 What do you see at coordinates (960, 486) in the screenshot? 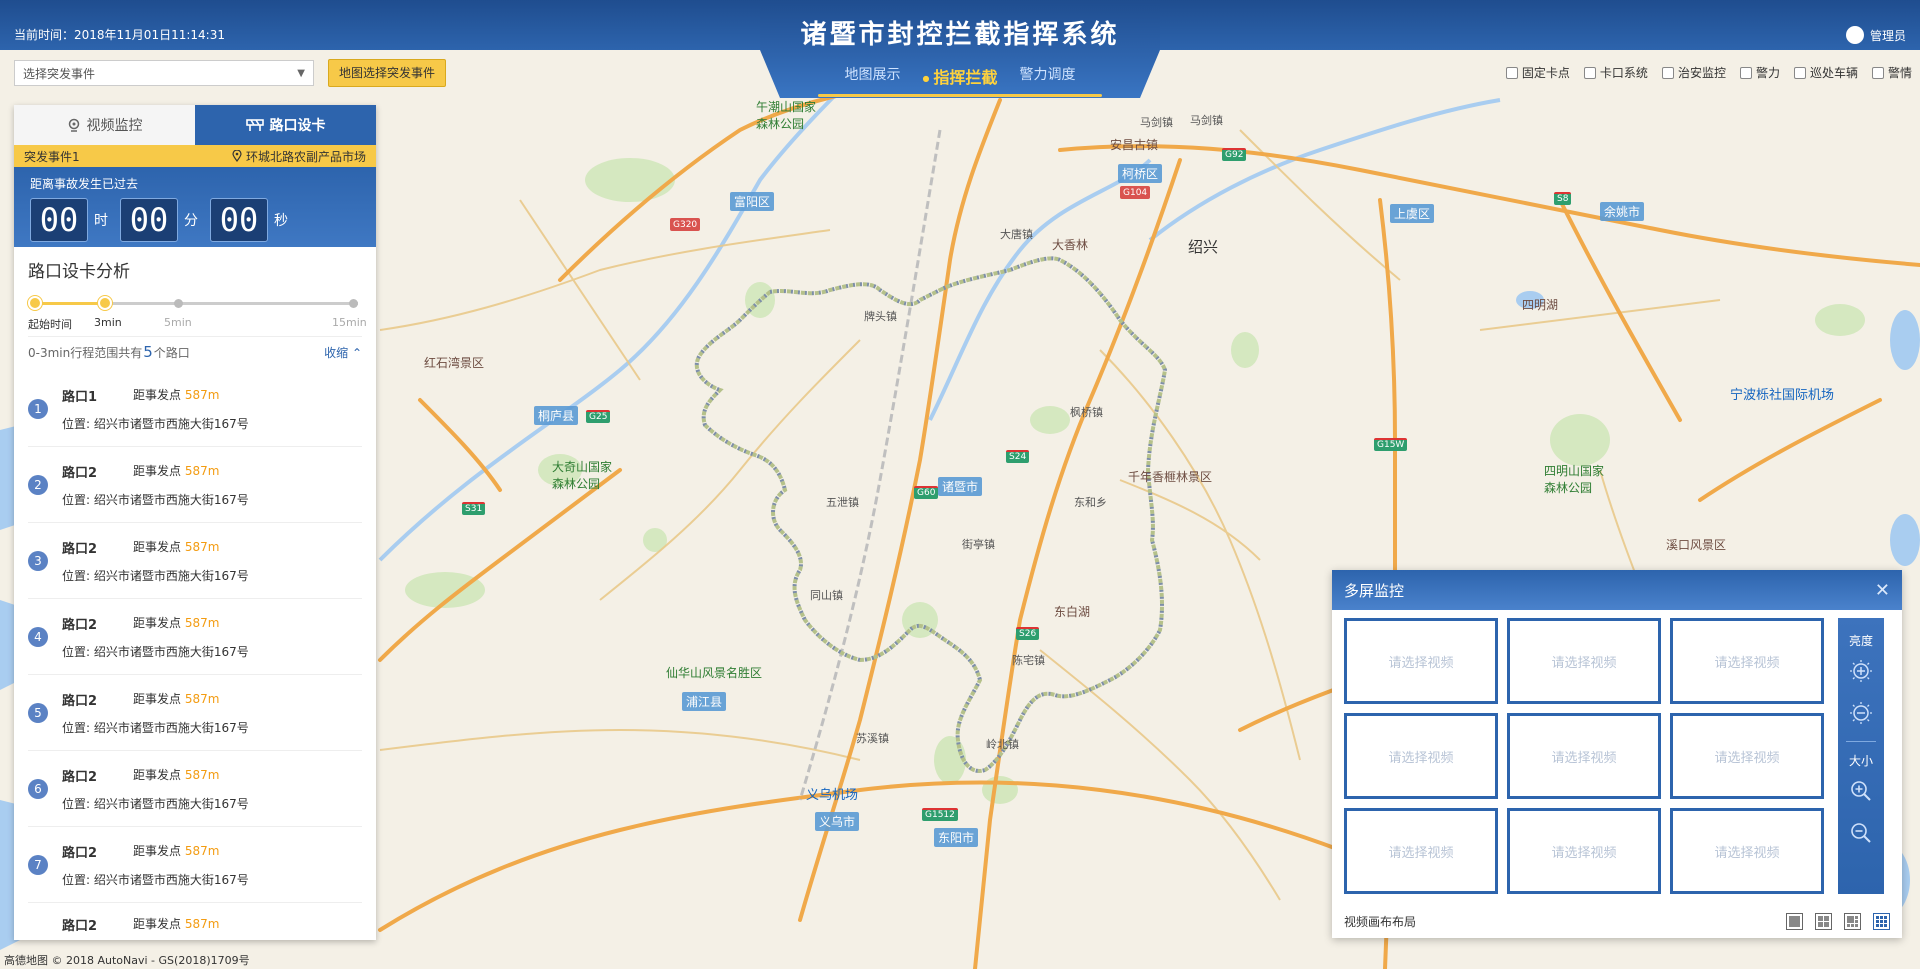
I see `map-city-label: 诸暨市` at bounding box center [960, 486].